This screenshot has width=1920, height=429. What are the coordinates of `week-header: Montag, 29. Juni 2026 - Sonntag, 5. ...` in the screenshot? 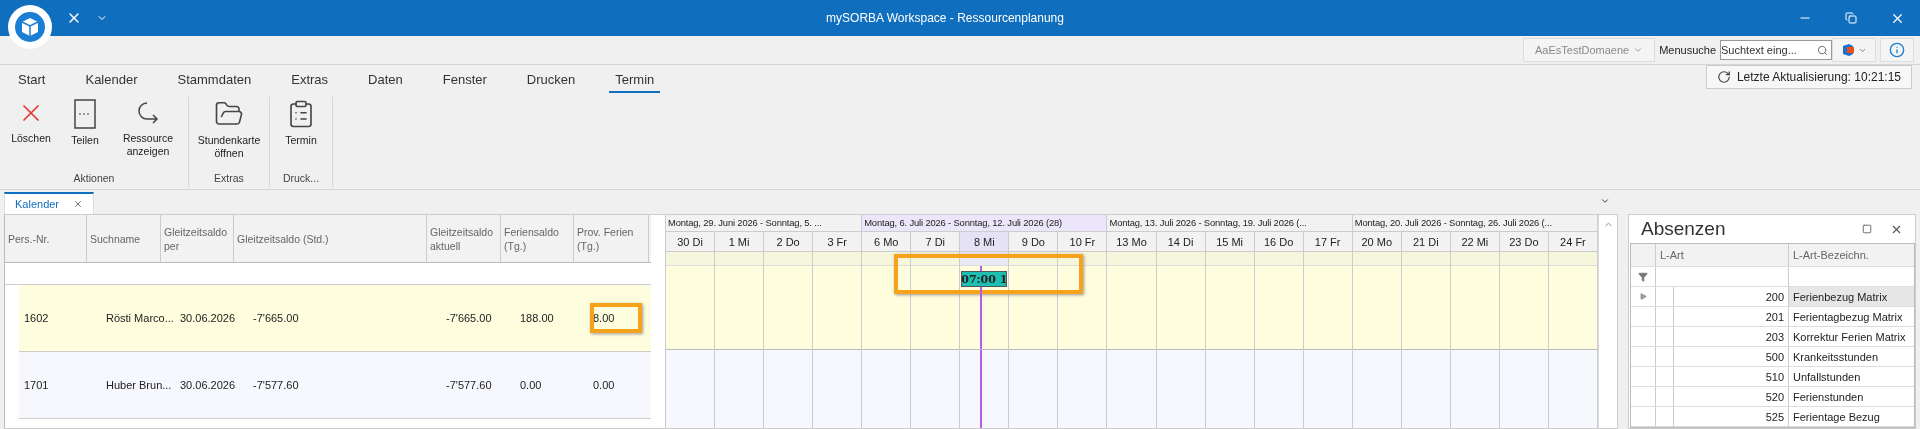 It's located at (764, 223).